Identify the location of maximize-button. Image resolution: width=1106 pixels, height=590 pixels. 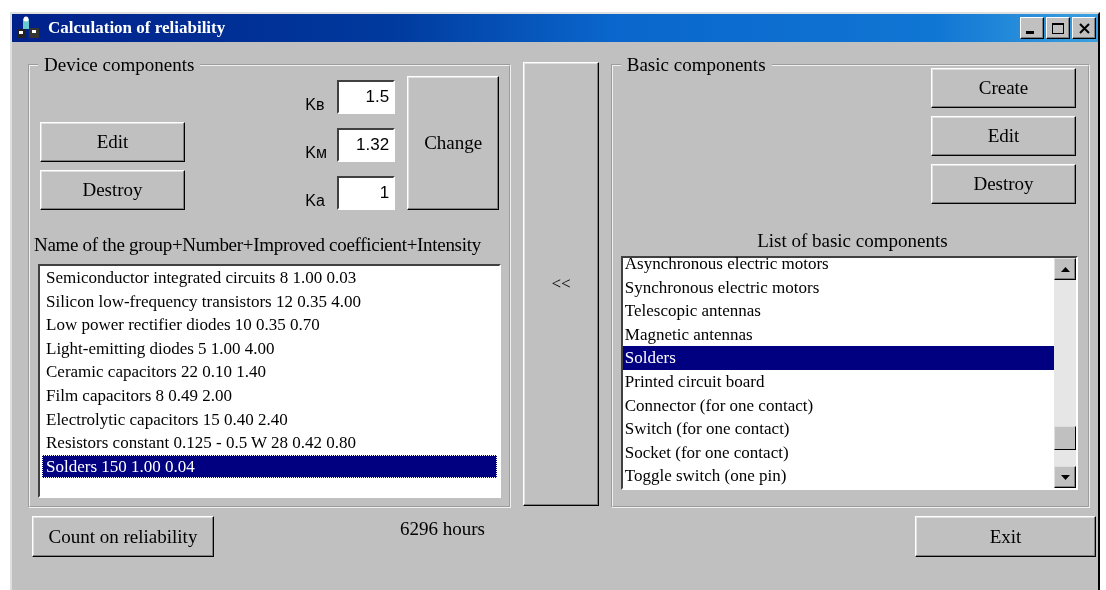
(1058, 28).